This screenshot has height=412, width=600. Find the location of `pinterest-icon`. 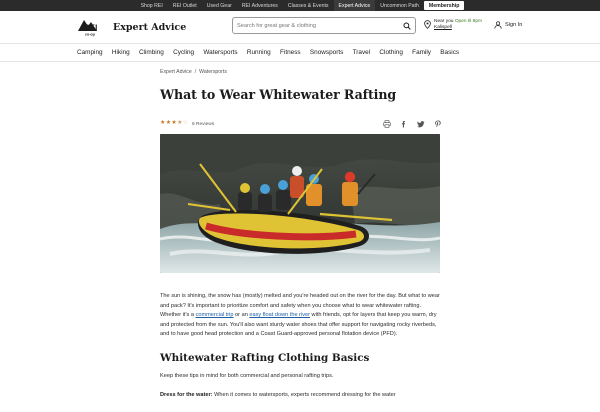

pinterest-icon is located at coordinates (438, 124).